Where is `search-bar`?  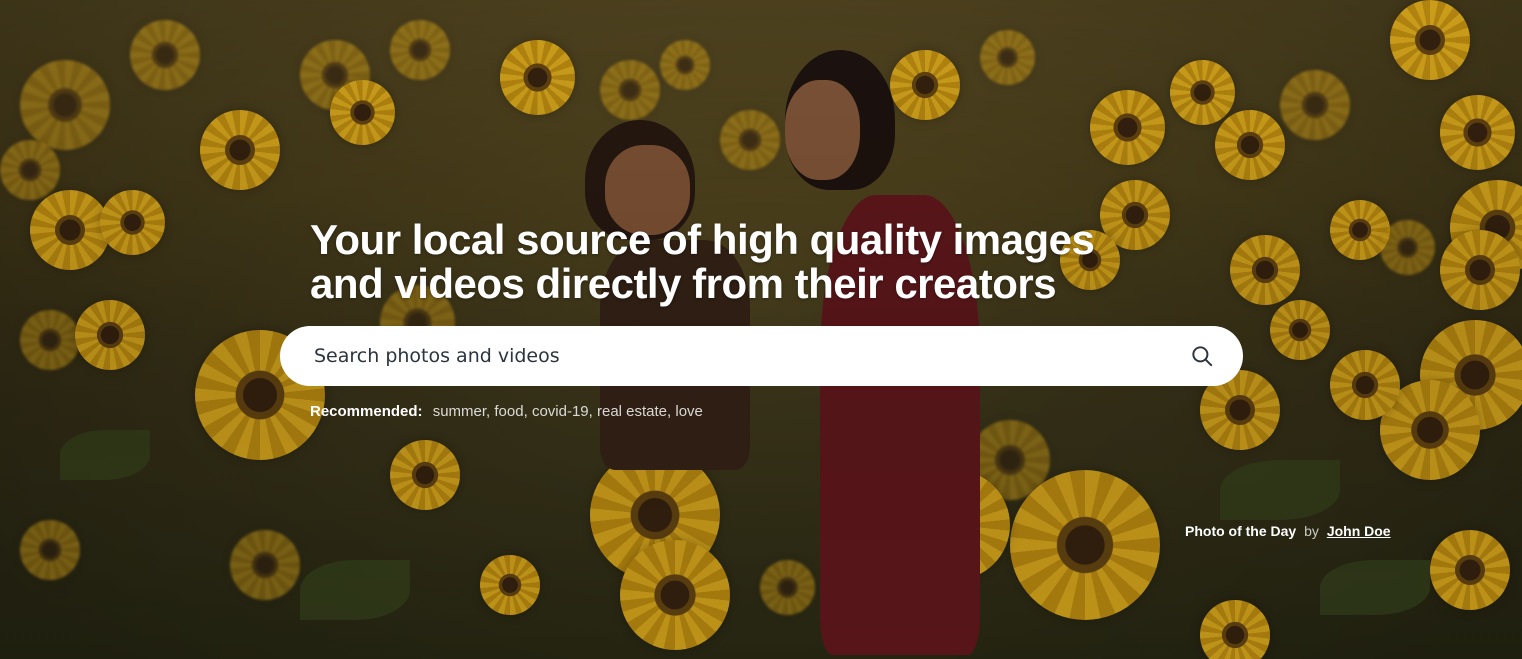 search-bar is located at coordinates (761, 356).